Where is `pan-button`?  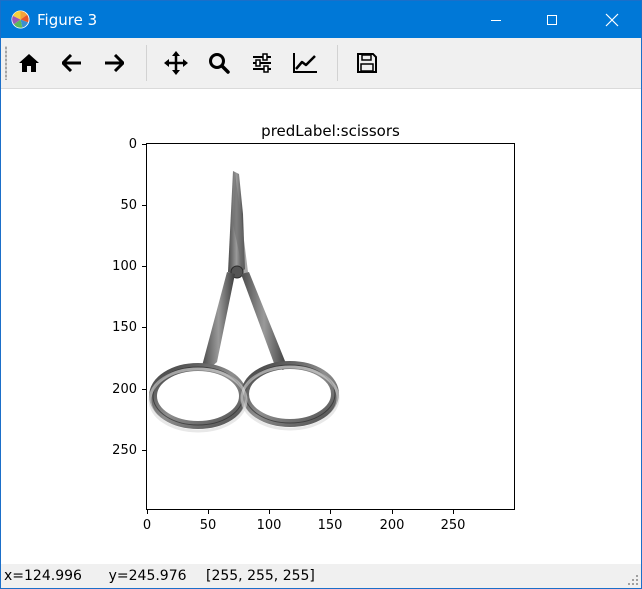
pan-button is located at coordinates (176, 63).